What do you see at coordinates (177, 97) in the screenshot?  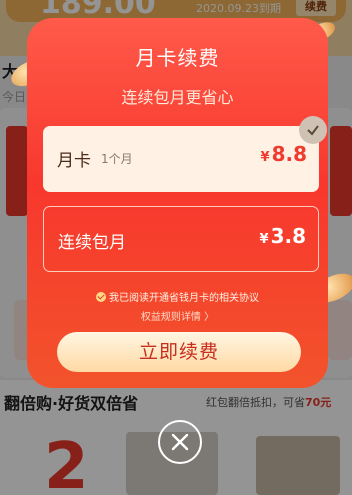 I see `modal-subtitle: 连续包月更省心` at bounding box center [177, 97].